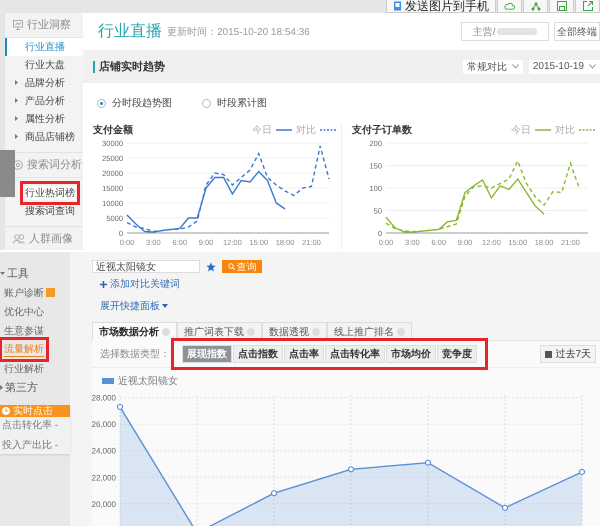  What do you see at coordinates (30, 426) in the screenshot?
I see `metric-text: 点击转化率 -` at bounding box center [30, 426].